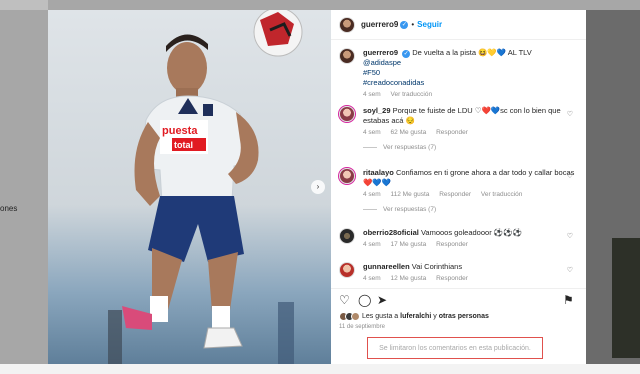 This screenshot has width=640, height=374. I want to click on author-avatar, so click(347, 24).